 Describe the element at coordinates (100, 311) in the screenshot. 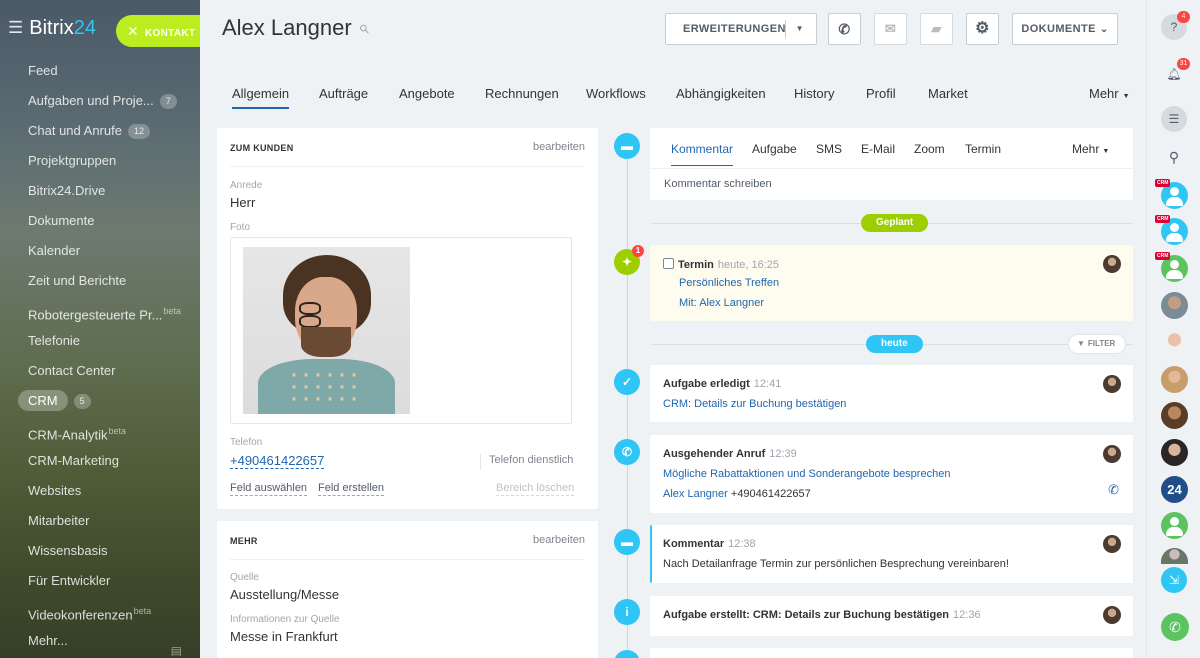

I see `sidebar-item: Robotergesteuerte Pr...beta` at that location.